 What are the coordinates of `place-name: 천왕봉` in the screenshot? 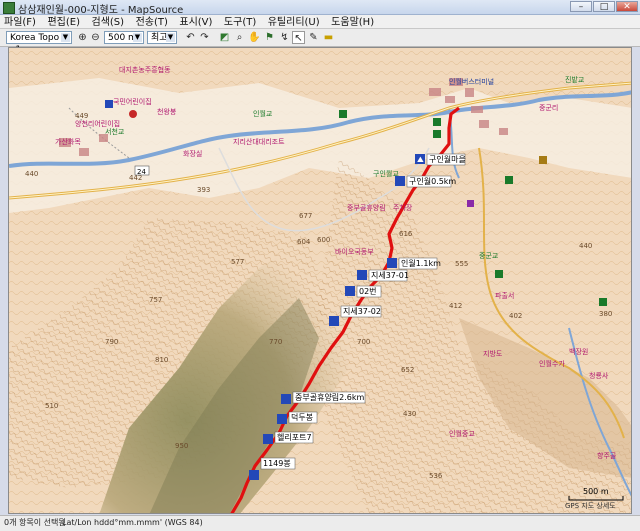 It's located at (167, 111).